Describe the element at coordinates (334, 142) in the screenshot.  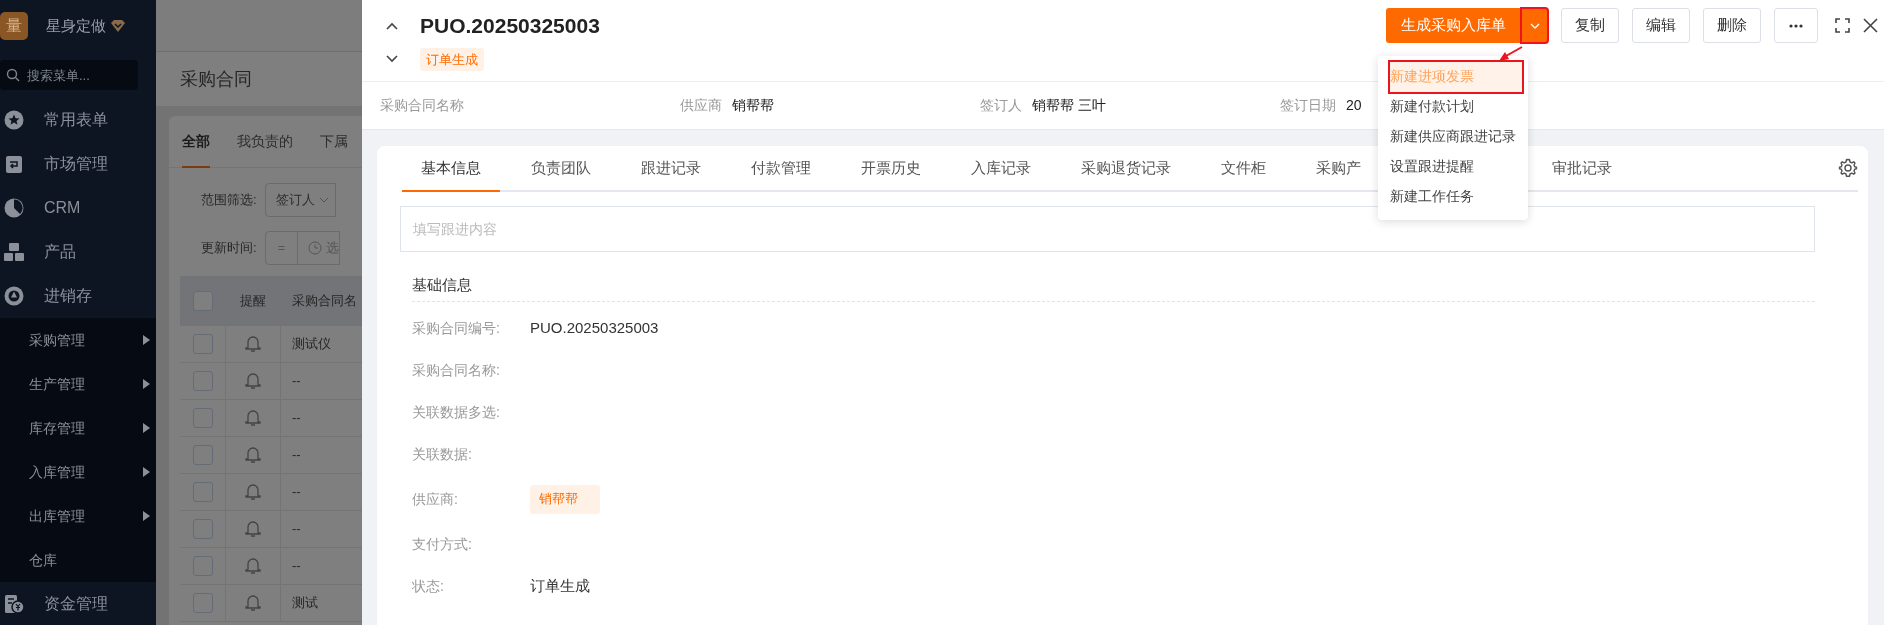
I see `tab: 下属` at that location.